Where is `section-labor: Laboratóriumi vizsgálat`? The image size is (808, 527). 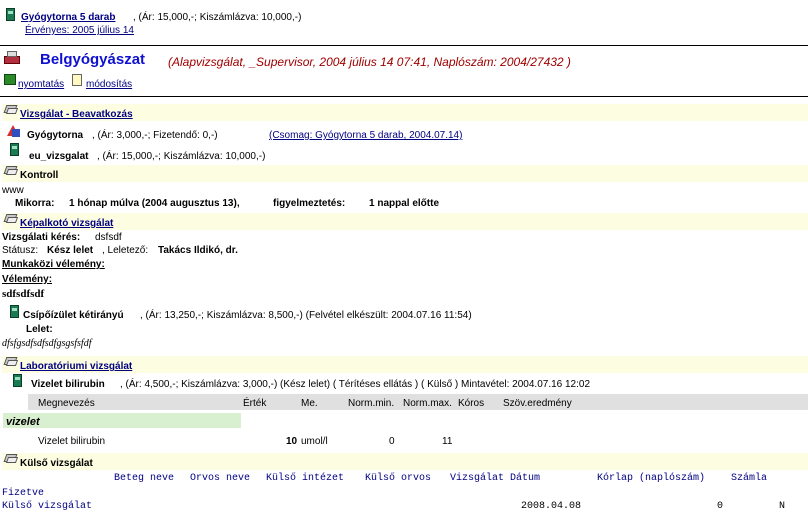 section-labor: Laboratóriumi vizsgálat is located at coordinates (76, 366).